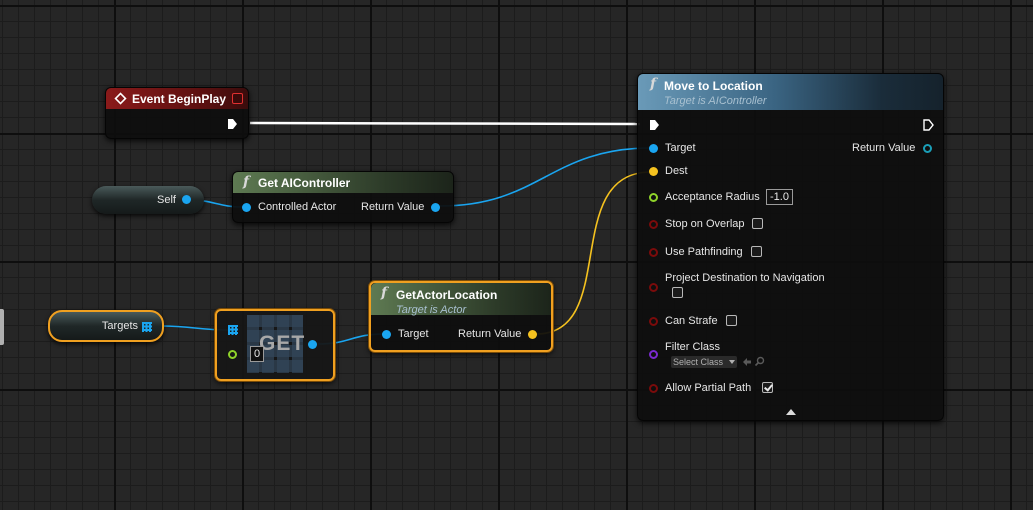 The width and height of the screenshot is (1033, 510). What do you see at coordinates (312, 344) in the screenshot?
I see `get-output-pin` at bounding box center [312, 344].